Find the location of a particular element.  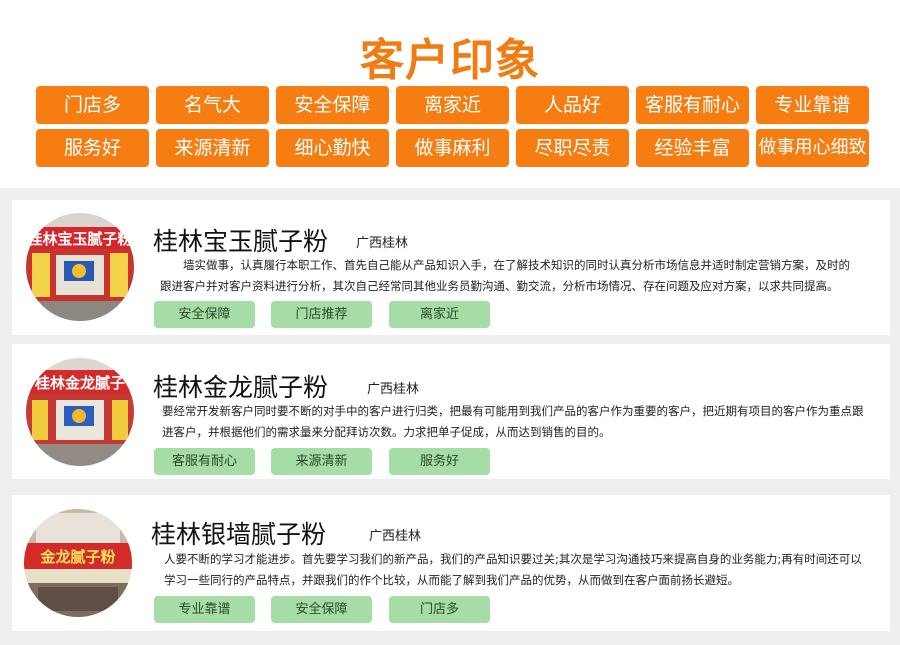

tag-button: 客服有耐心 is located at coordinates (692, 105).